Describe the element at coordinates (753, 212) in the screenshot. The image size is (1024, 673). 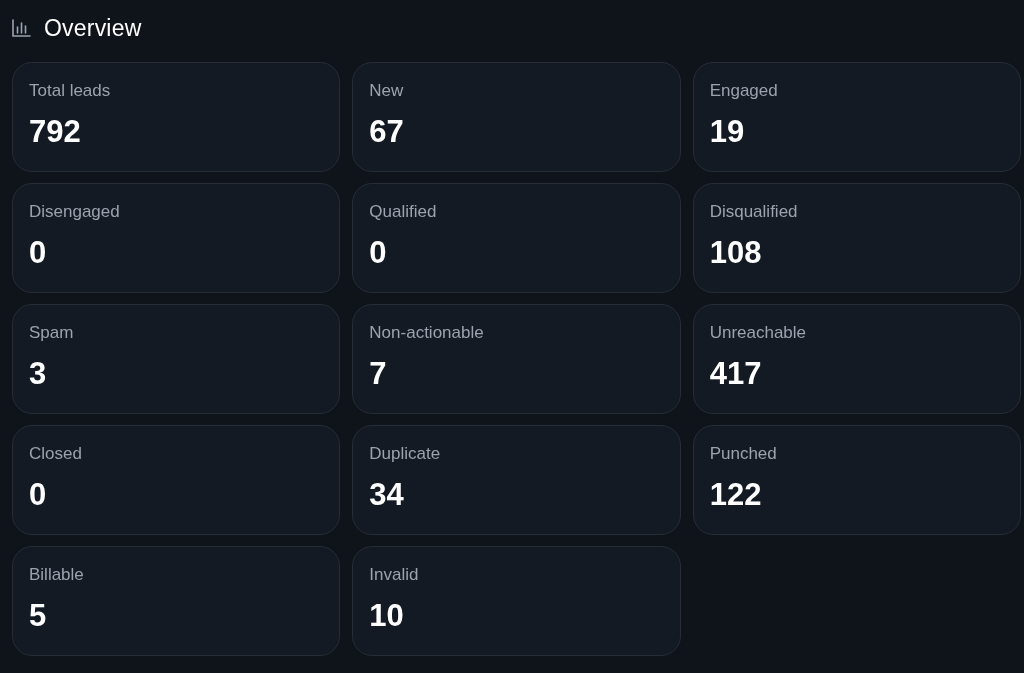
I see `stat-label: Disqualified` at that location.